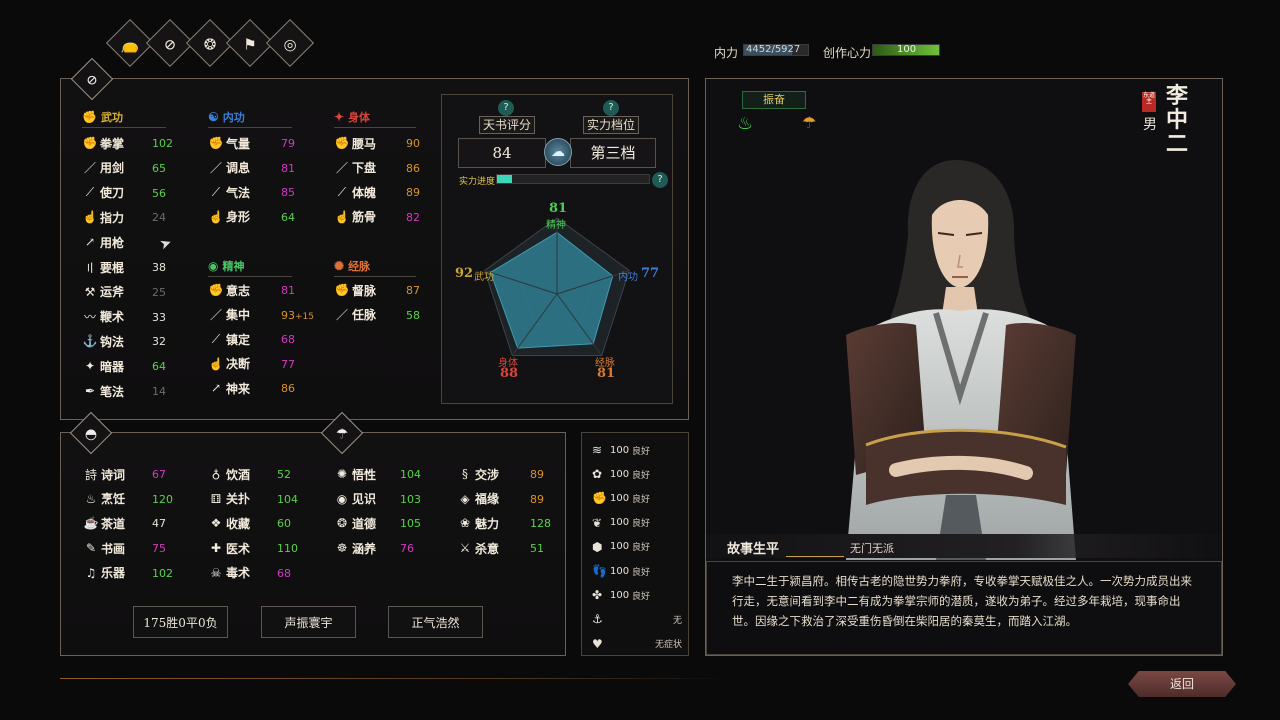 The image size is (1280, 720). Describe the element at coordinates (342, 498) in the screenshot. I see `knowledge-icon: ◉` at that location.